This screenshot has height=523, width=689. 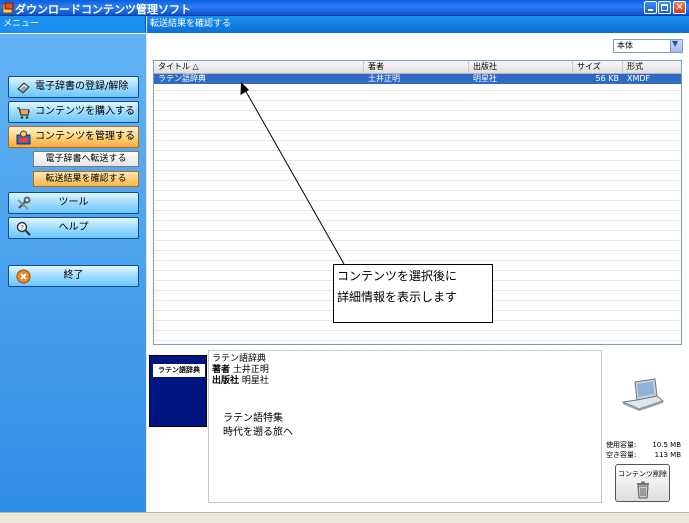 What do you see at coordinates (103, 9) in the screenshot?
I see `window-title: ダウンロードコンテンツ管理ソフト` at bounding box center [103, 9].